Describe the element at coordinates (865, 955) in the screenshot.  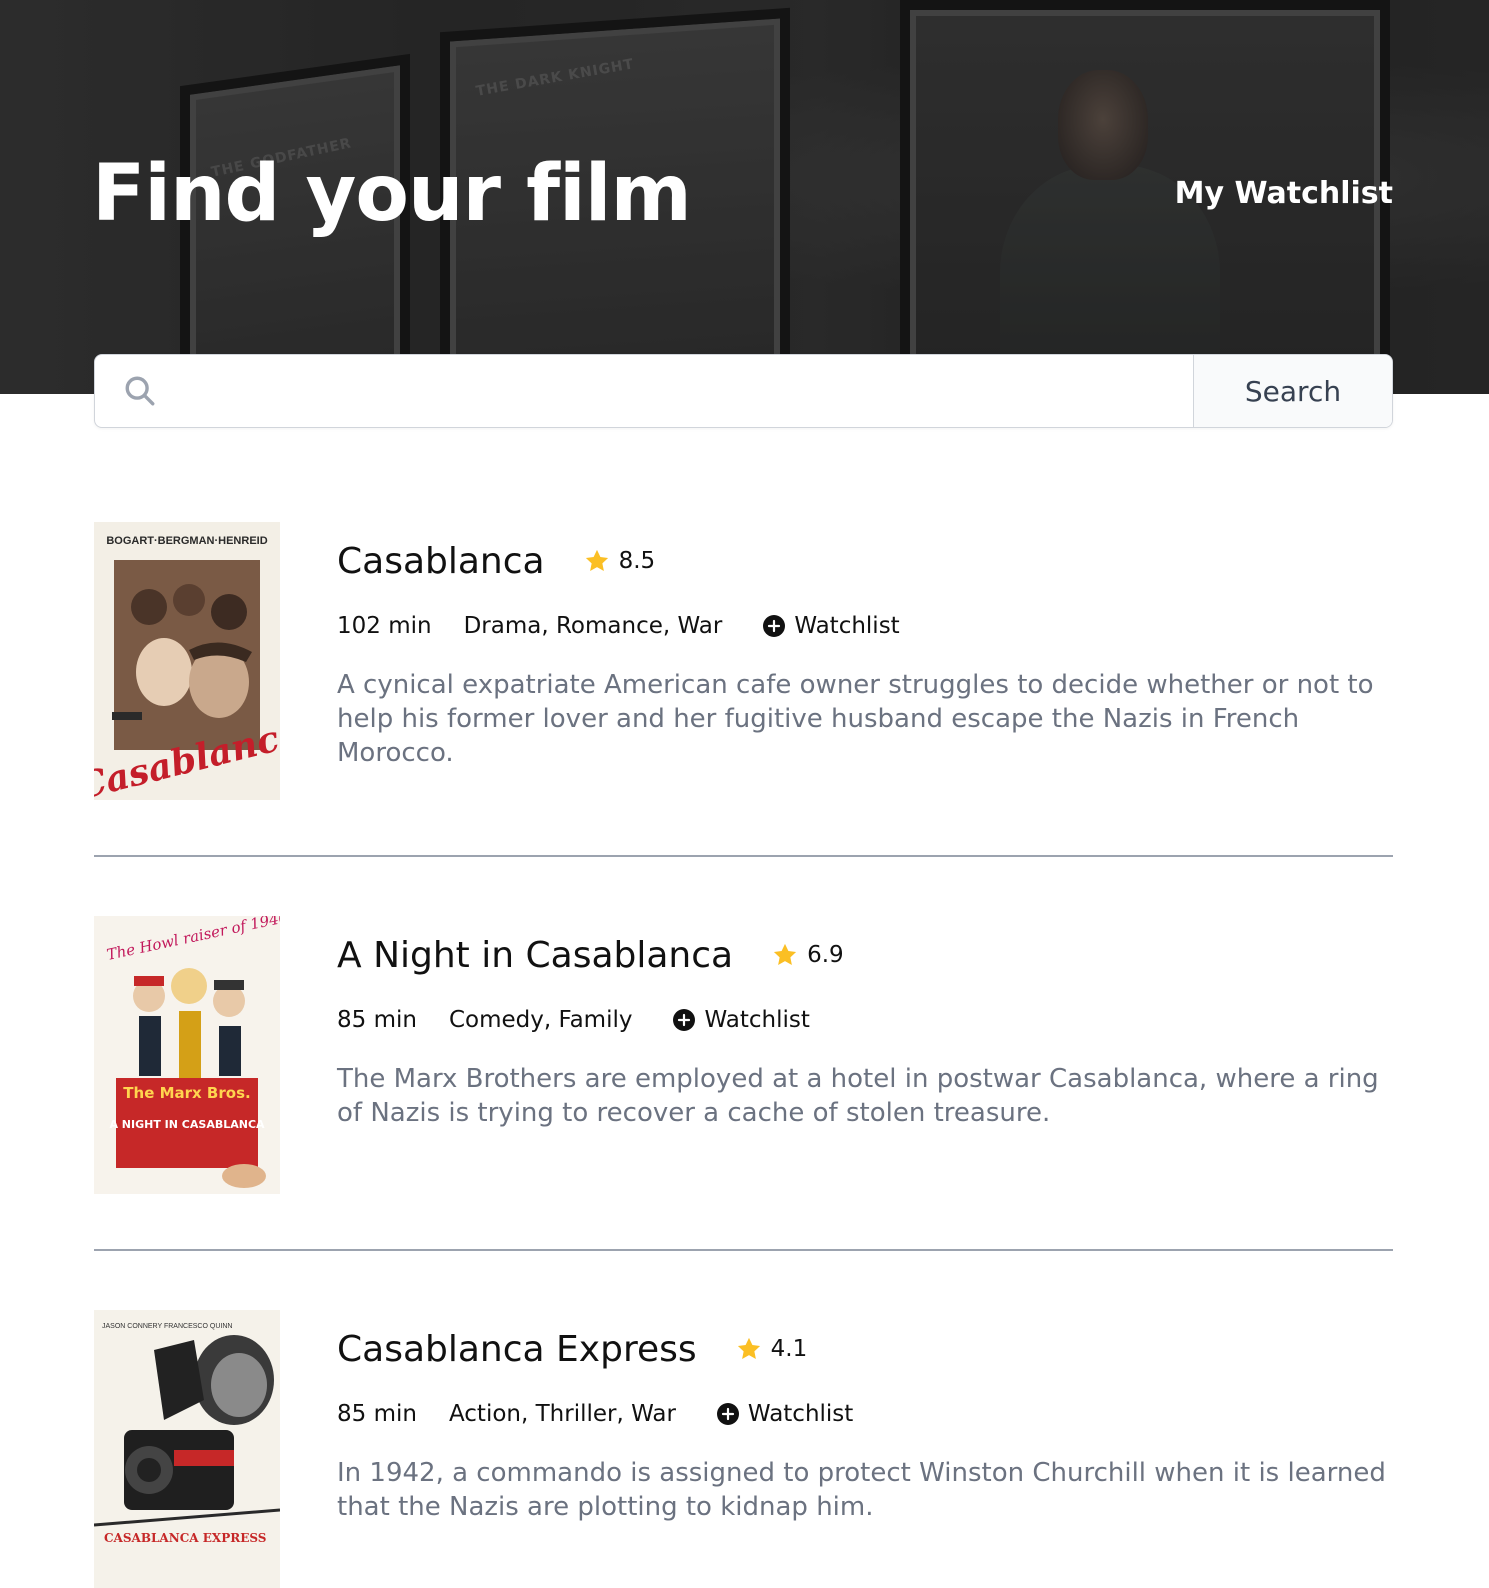
I see `film-title-row: A Night in Casablanca 6.9` at that location.